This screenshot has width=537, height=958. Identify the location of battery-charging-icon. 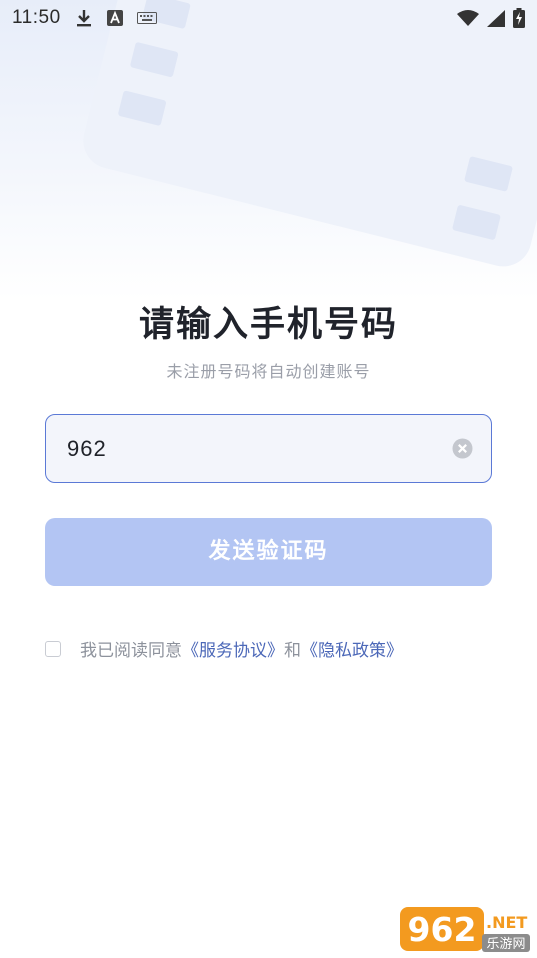
(519, 18).